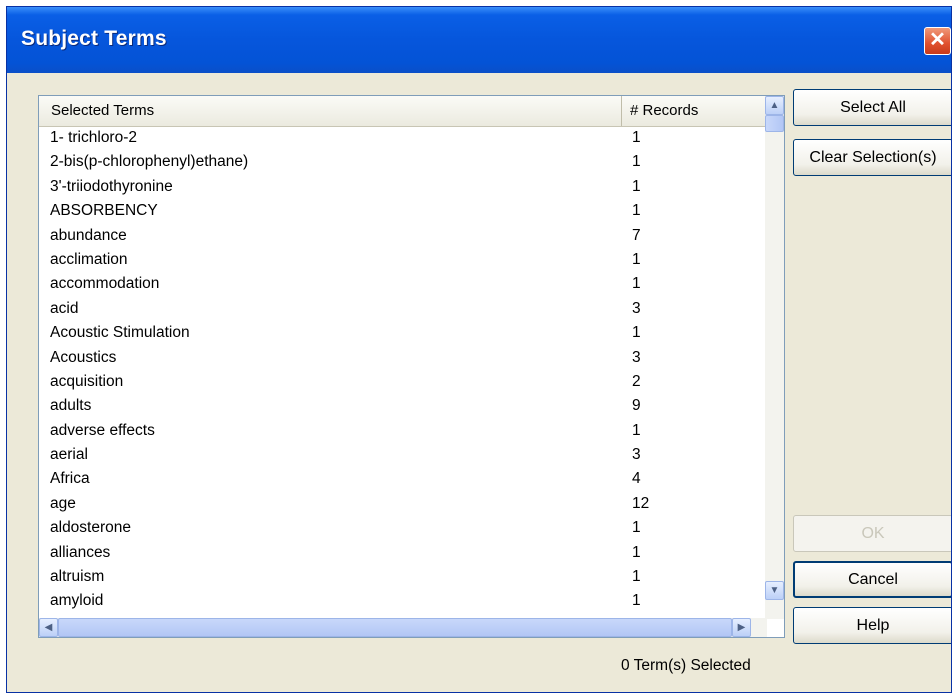 This screenshot has height=693, width=952. I want to click on list-item: amyloid 1, so click(403, 601).